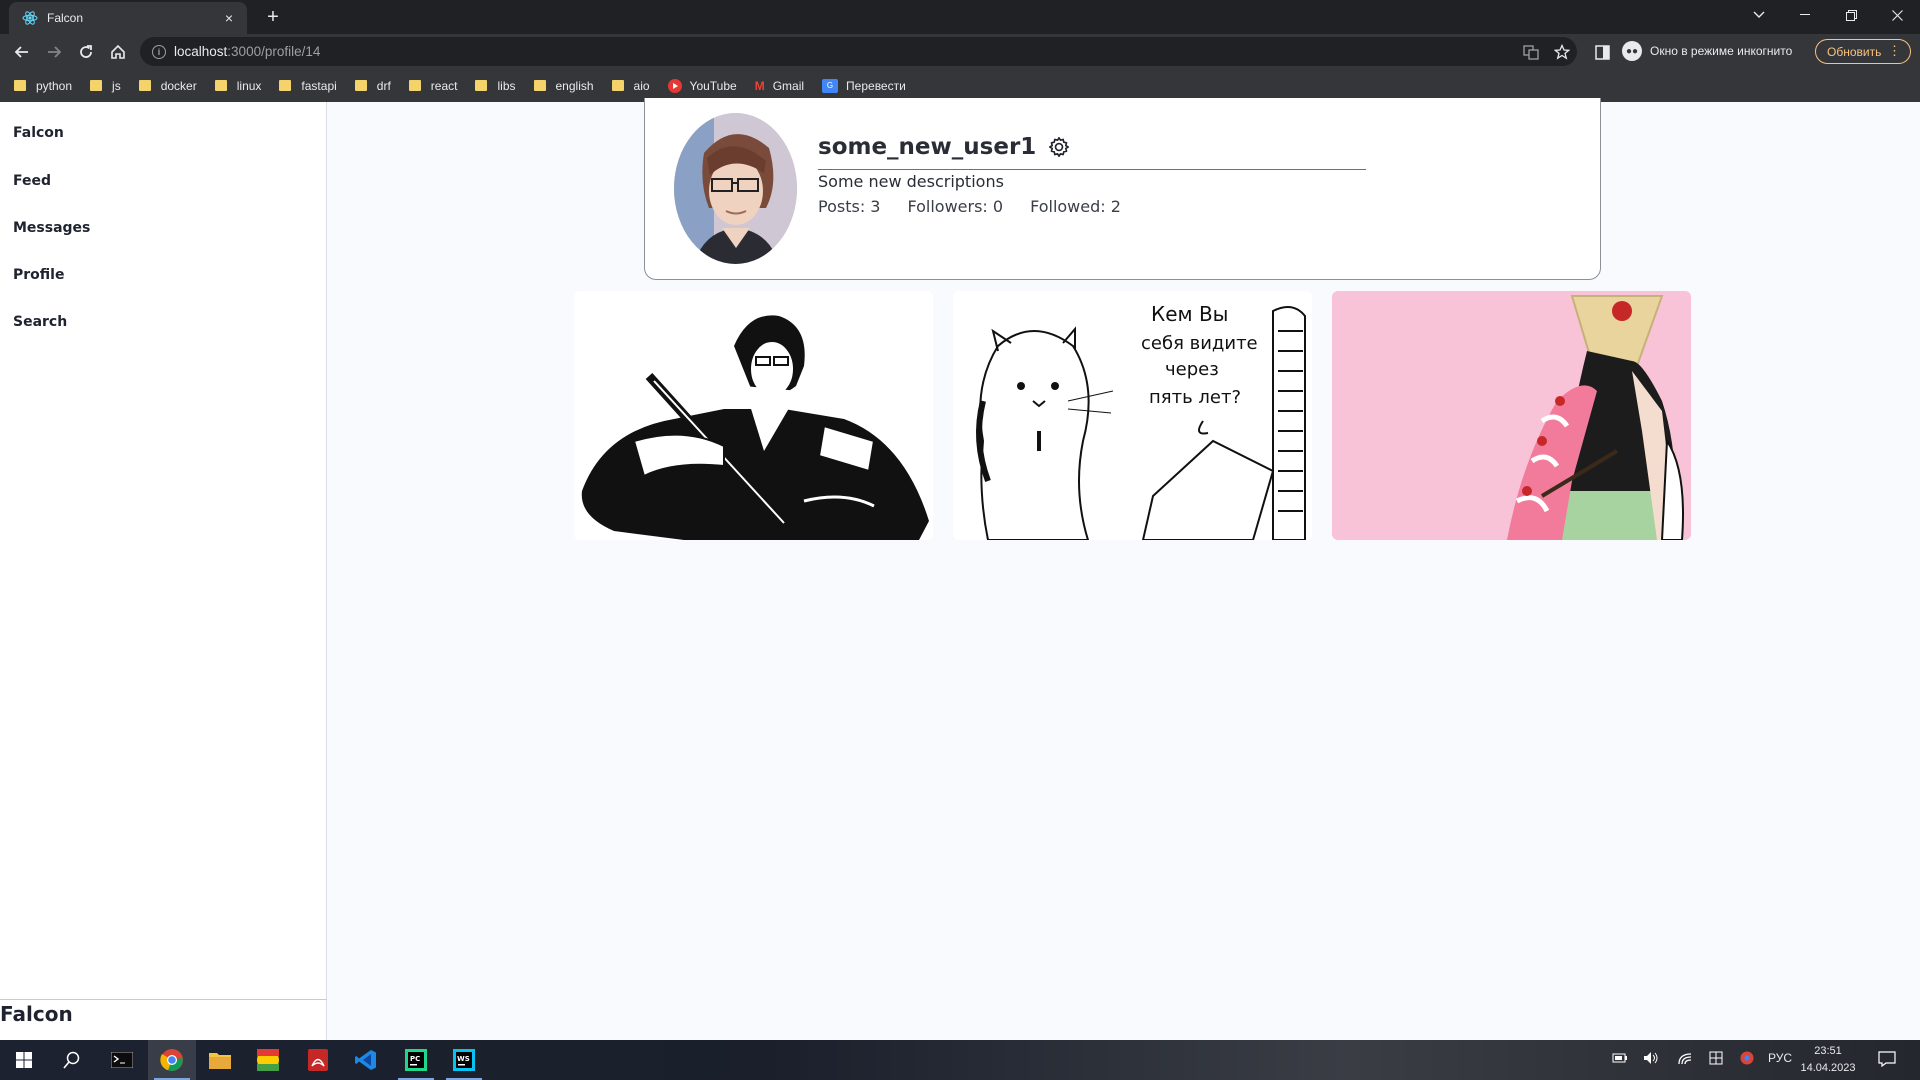 The width and height of the screenshot is (1920, 1080). I want to click on volume-icon, so click(1651, 1059).